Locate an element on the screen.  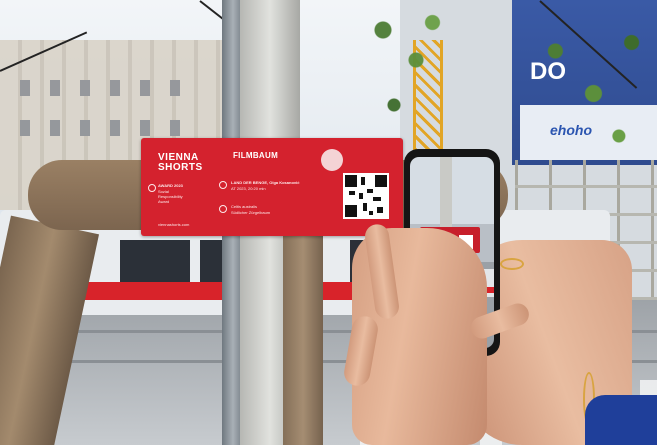
award-label: AWARD 2023 is located at coordinates (170, 185).